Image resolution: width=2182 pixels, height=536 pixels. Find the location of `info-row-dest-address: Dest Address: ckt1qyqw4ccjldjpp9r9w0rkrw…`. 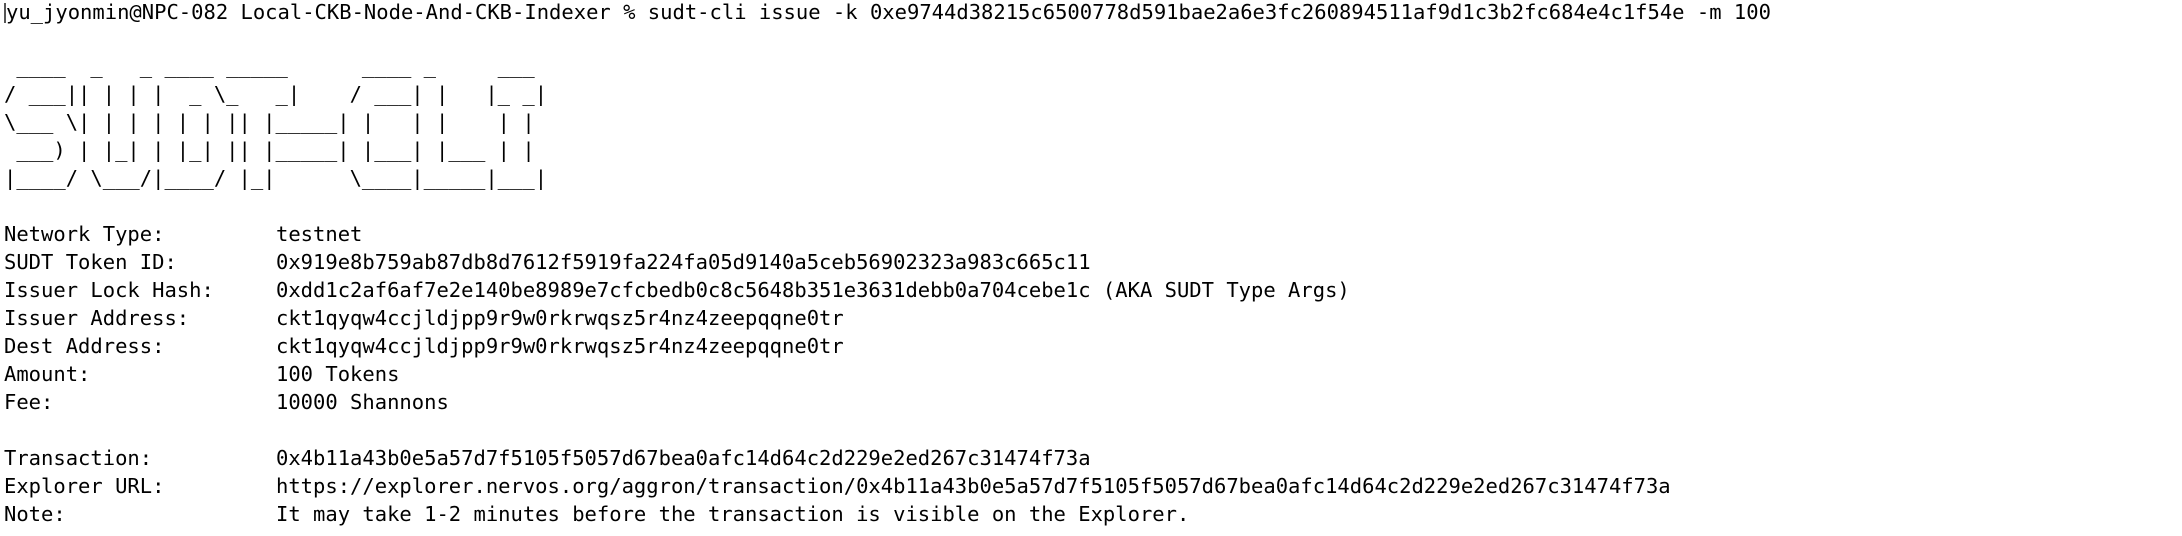

info-row-dest-address: Dest Address: ckt1qyqw4ccjldjpp9r9w0rkrw… is located at coordinates (1089, 346).